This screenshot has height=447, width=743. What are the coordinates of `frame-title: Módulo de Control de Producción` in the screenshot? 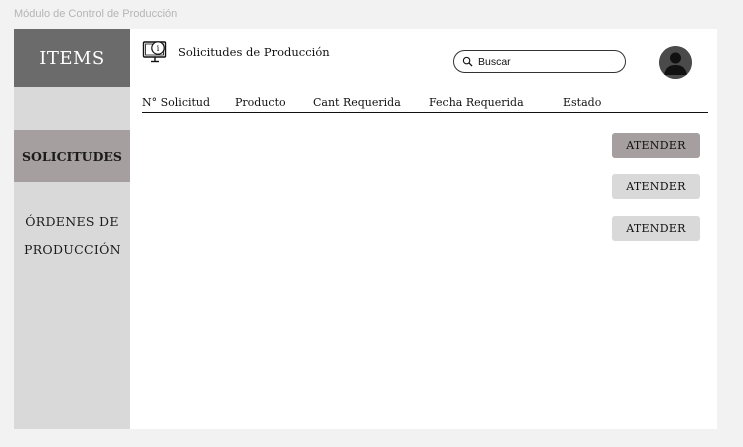 It's located at (96, 14).